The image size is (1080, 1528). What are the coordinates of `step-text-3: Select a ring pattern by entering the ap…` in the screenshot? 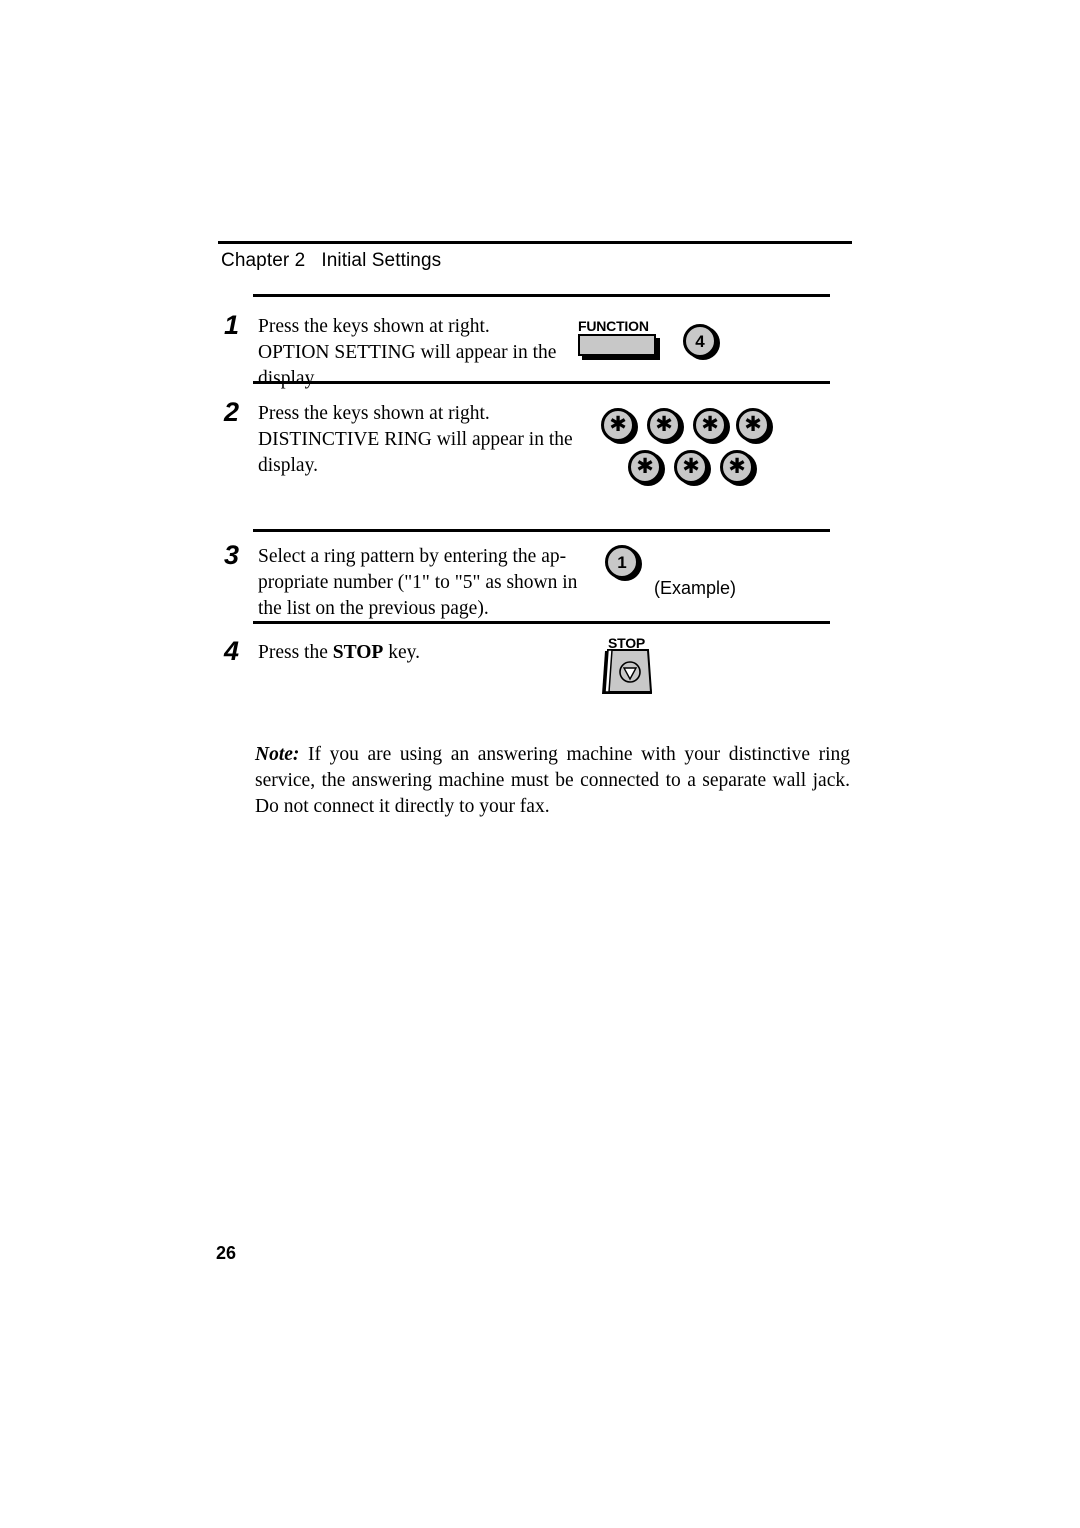 It's located at (423, 583).